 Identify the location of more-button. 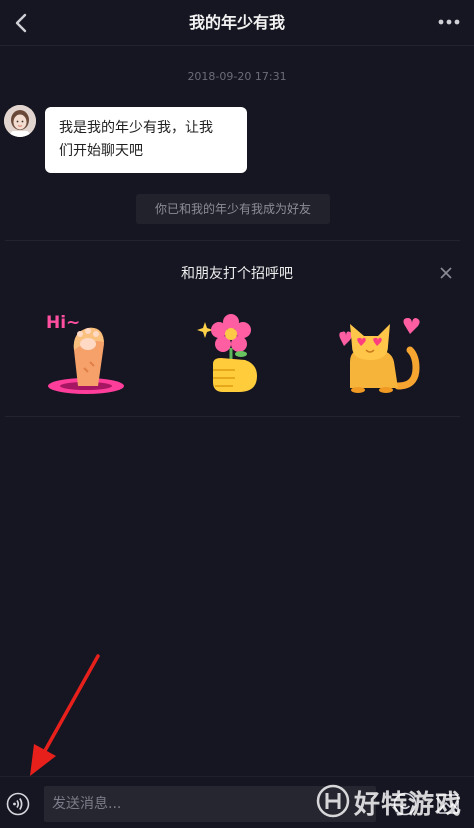
(449, 22).